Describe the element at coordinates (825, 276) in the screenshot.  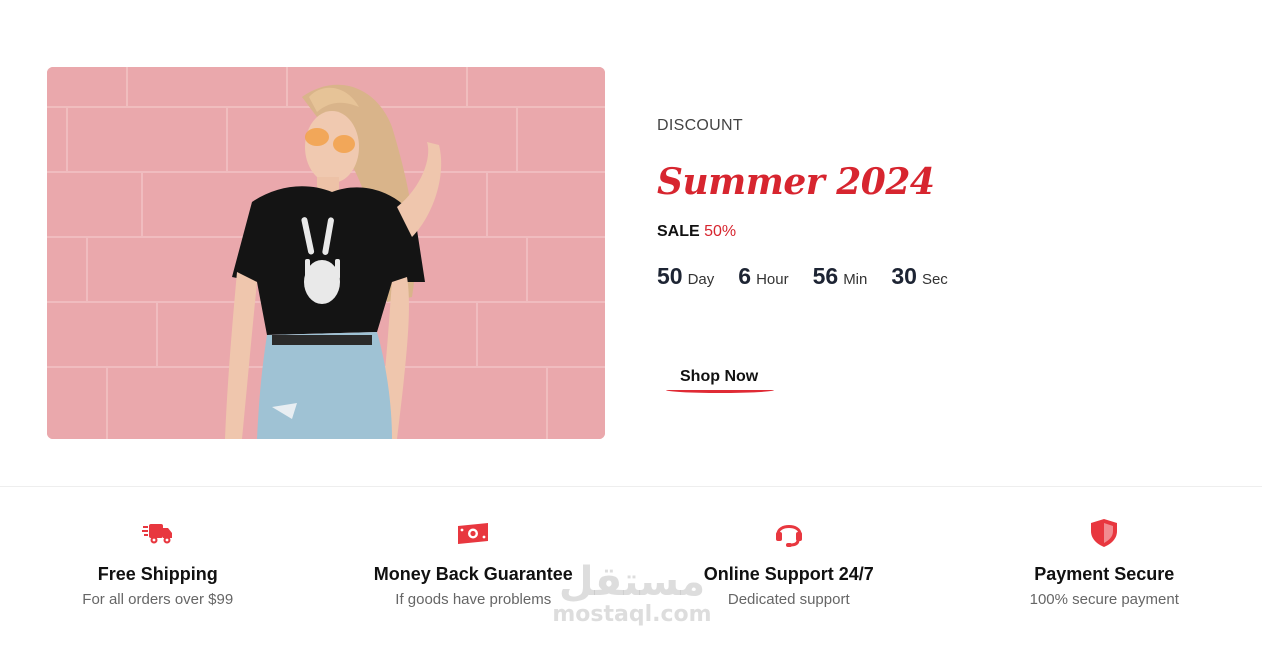
I see `countdown-value: 56` at that location.